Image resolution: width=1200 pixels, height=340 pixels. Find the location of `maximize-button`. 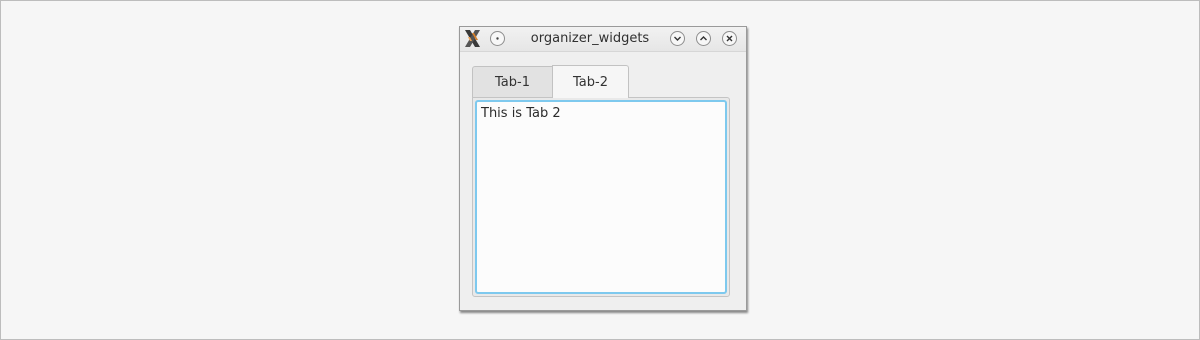

maximize-button is located at coordinates (703, 38).